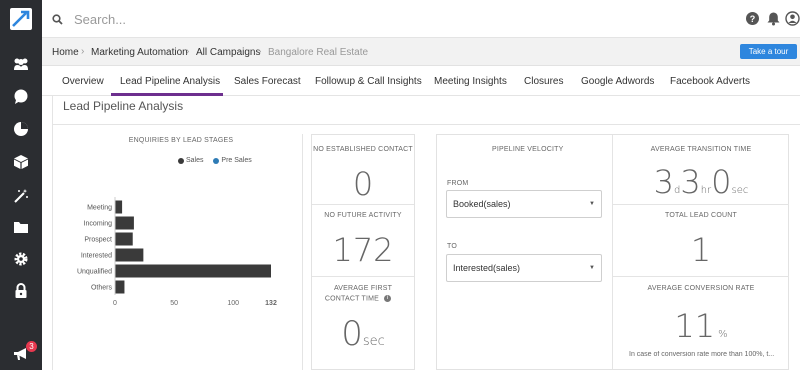 The image size is (800, 370). I want to click on category-label: Interested, so click(96, 256).